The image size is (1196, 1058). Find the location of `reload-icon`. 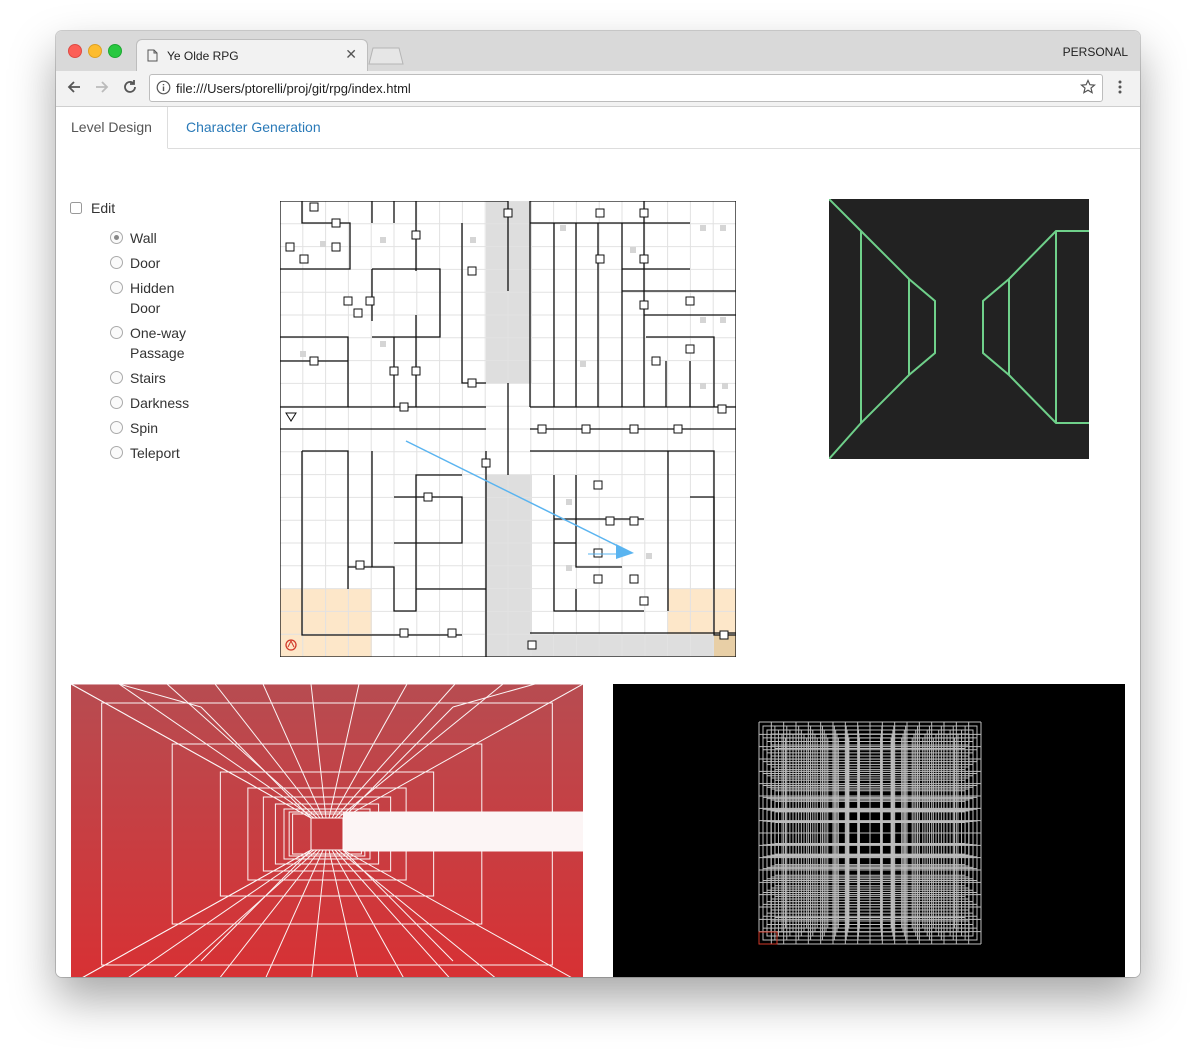

reload-icon is located at coordinates (130, 87).